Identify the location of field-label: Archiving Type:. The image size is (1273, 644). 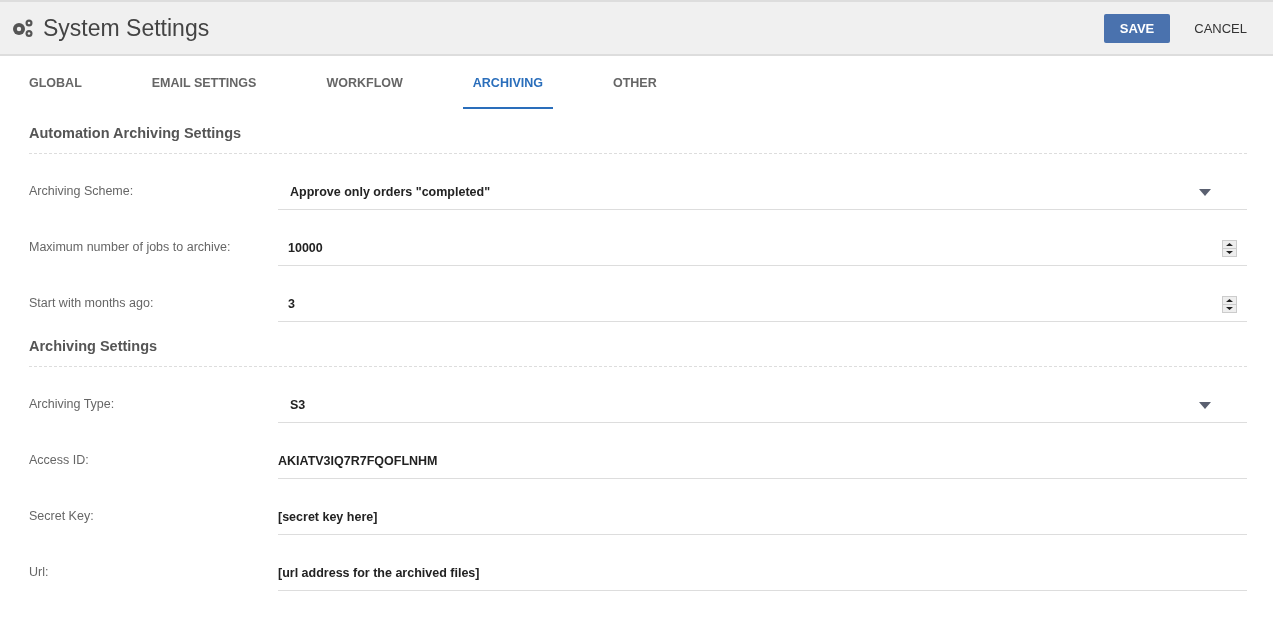
(72, 405).